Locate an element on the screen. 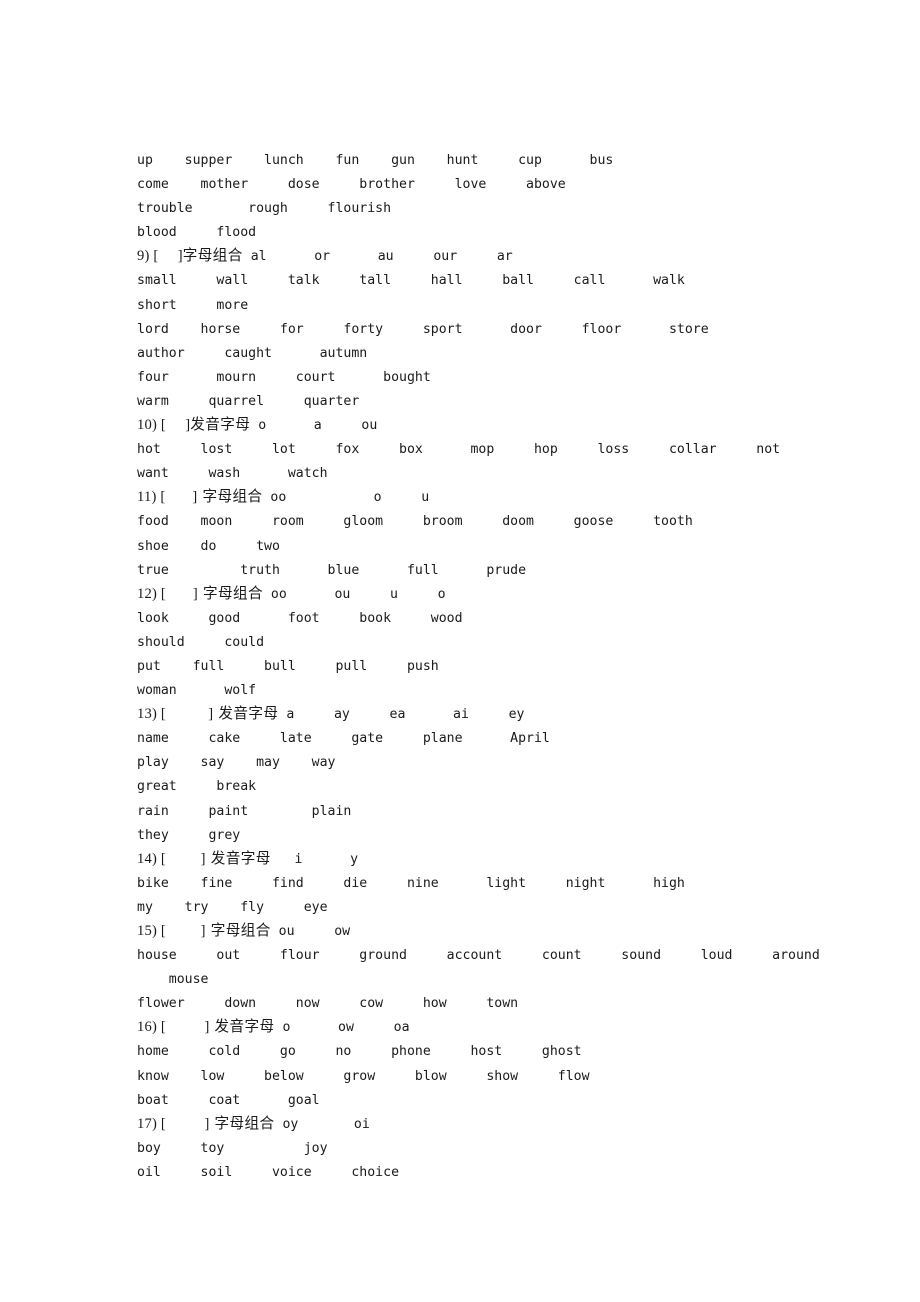 The height and width of the screenshot is (1302, 920). word-list-line: flower down now cow how town is located at coordinates (507, 1003).